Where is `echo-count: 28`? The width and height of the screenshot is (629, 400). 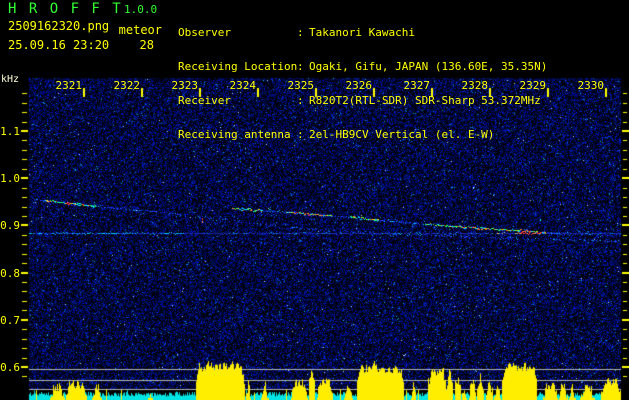 echo-count: 28 is located at coordinates (146, 45).